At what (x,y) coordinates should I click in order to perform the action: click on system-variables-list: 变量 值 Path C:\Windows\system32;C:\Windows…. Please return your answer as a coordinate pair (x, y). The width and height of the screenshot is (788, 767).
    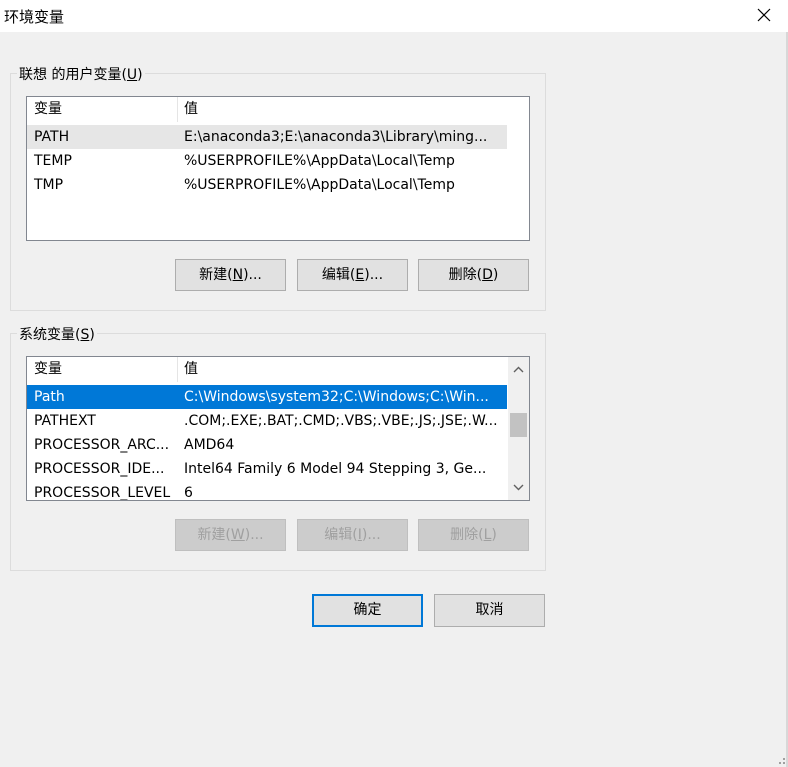
    Looking at the image, I should click on (278, 428).